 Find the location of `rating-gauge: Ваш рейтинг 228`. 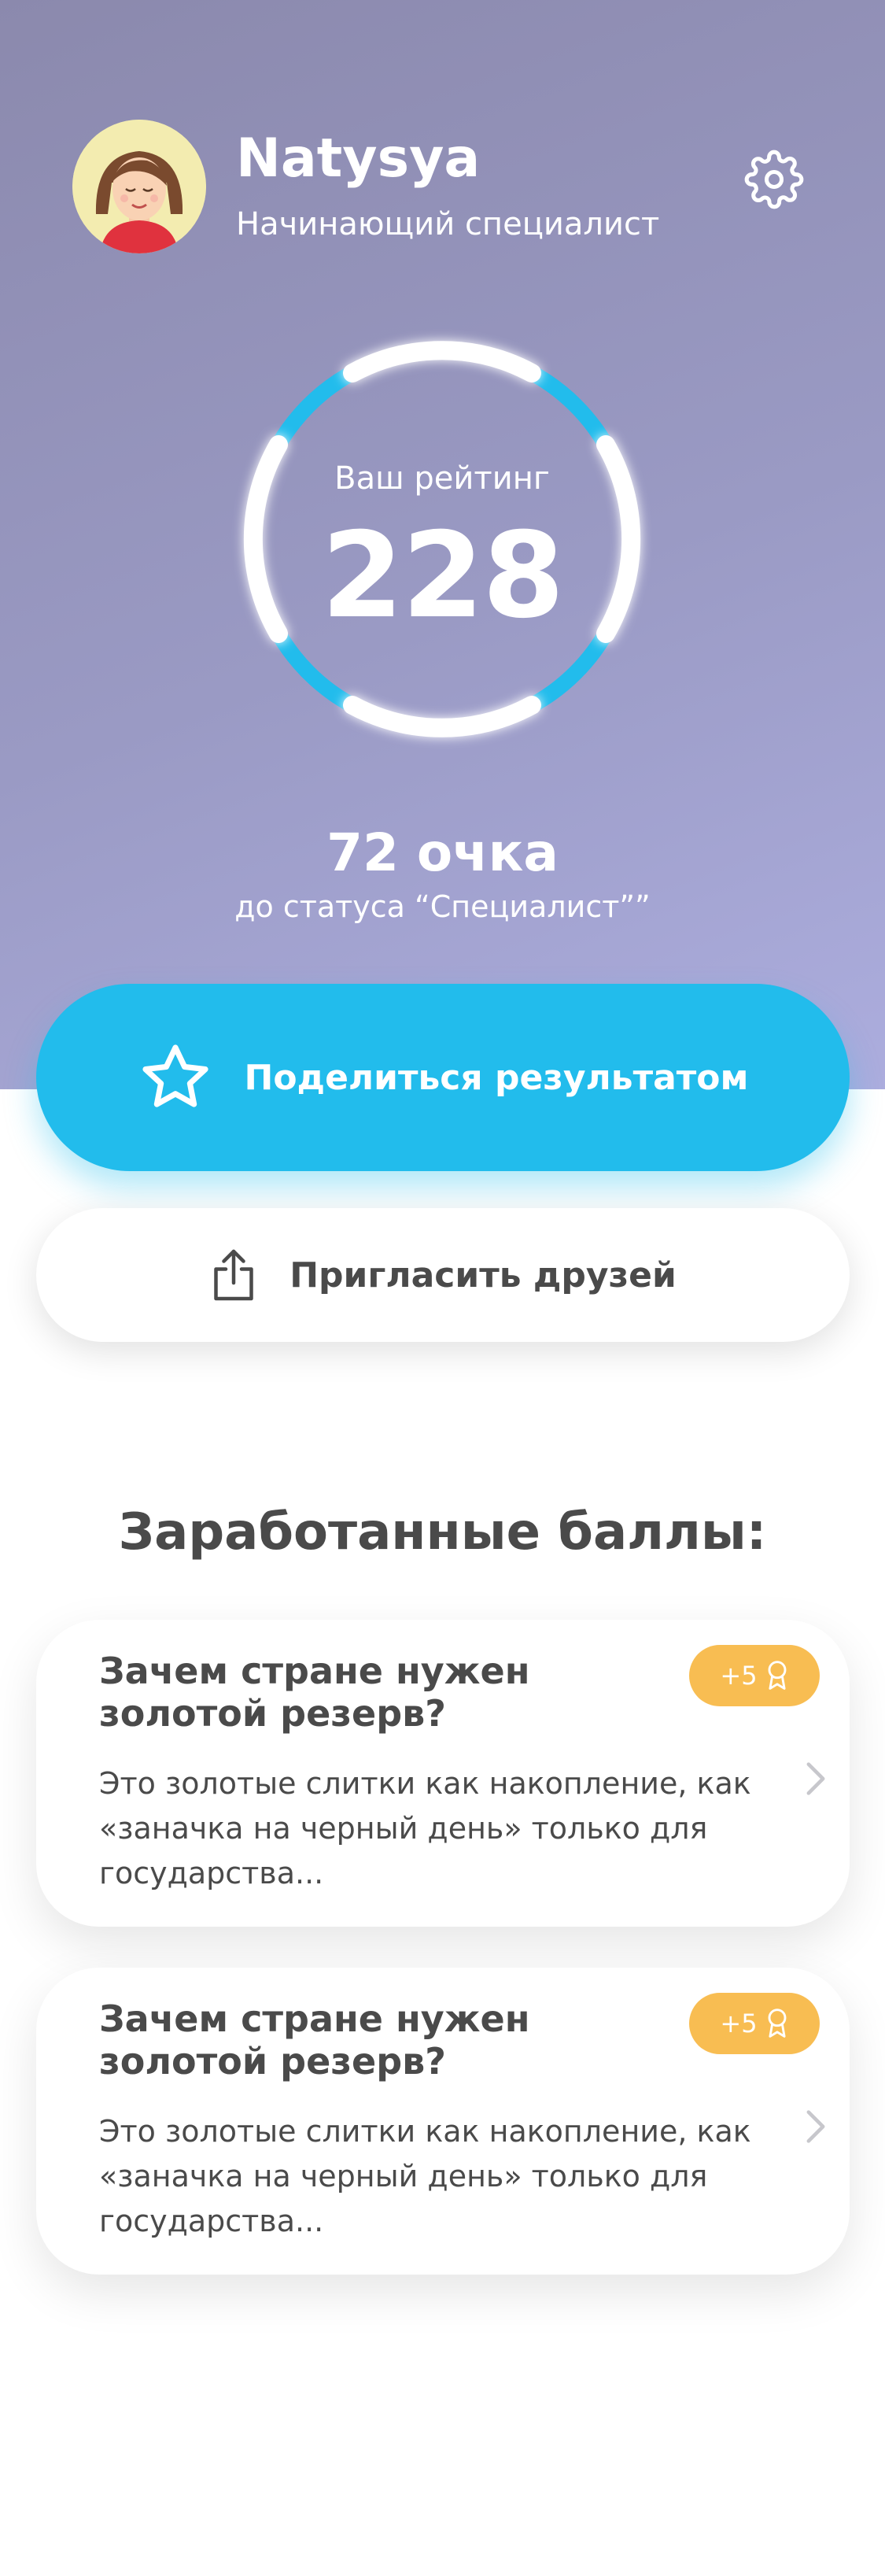

rating-gauge: Ваш рейтинг 228 is located at coordinates (442, 539).